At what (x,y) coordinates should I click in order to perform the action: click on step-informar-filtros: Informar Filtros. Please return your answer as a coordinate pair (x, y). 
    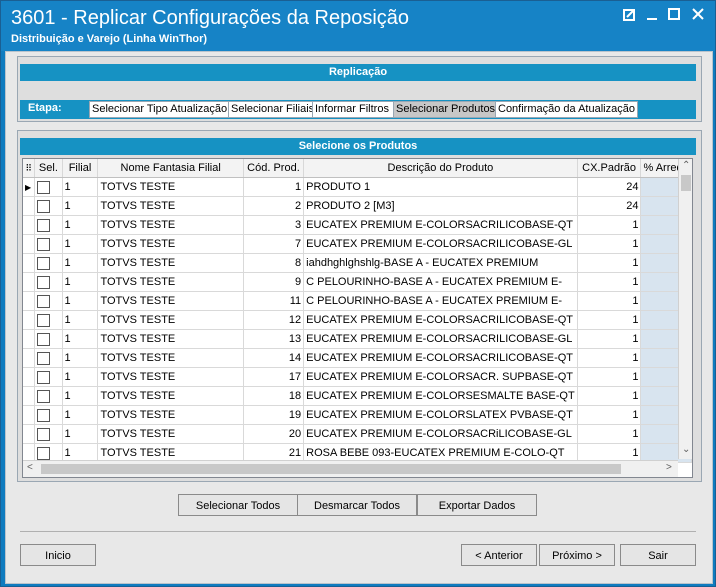
    Looking at the image, I should click on (353, 109).